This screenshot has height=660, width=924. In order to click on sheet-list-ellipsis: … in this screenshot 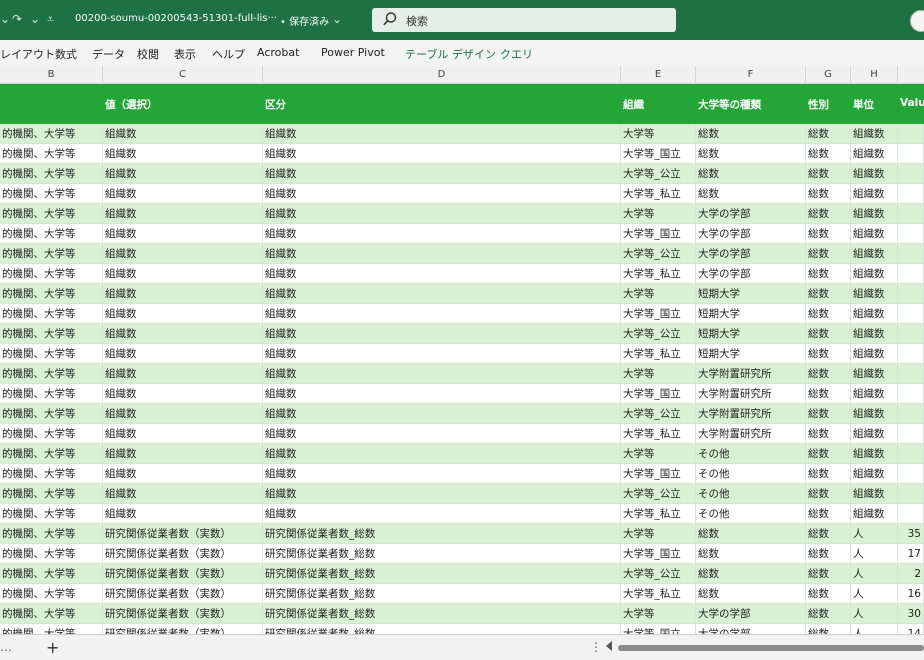, I will do `click(6, 647)`.